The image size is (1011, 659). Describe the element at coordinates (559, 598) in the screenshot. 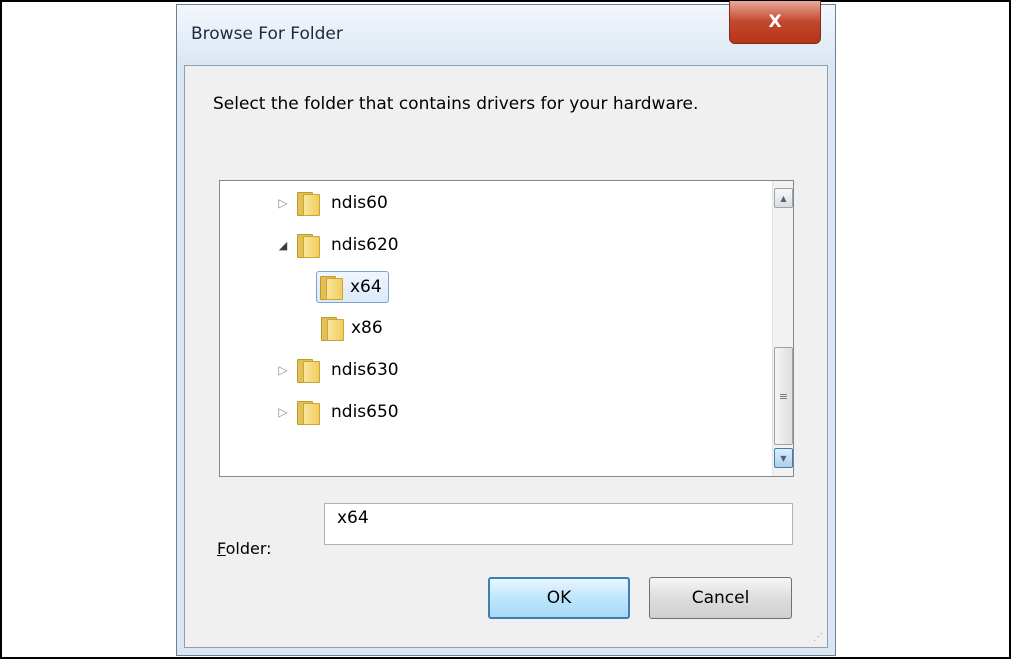

I see `ok-button: OK` at that location.